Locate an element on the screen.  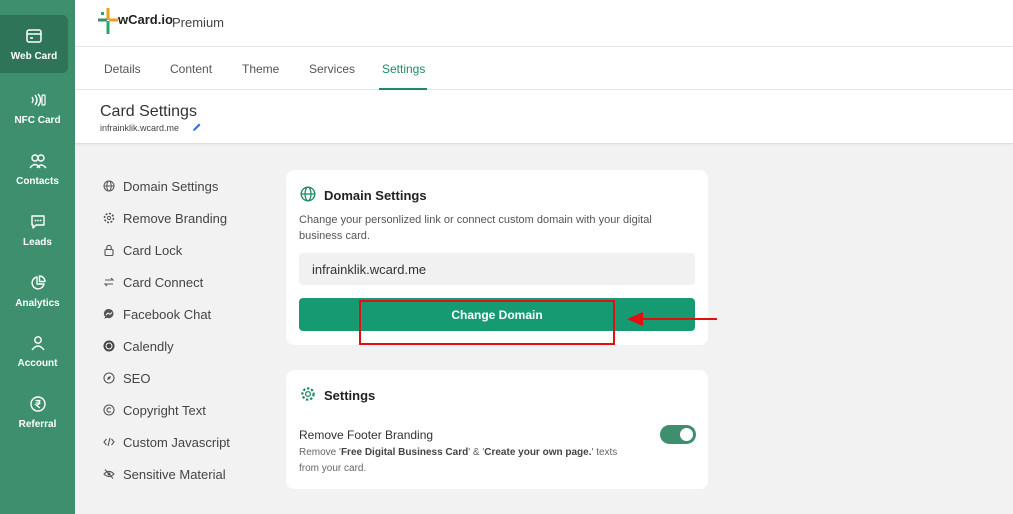
menu-item-card-connect: Card Connect is located at coordinates (153, 282).